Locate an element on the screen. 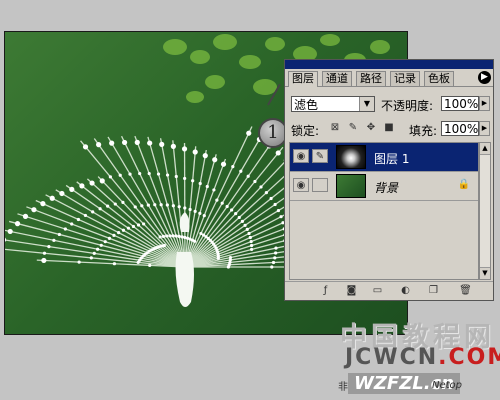  panel-titlebar is located at coordinates (389, 64).